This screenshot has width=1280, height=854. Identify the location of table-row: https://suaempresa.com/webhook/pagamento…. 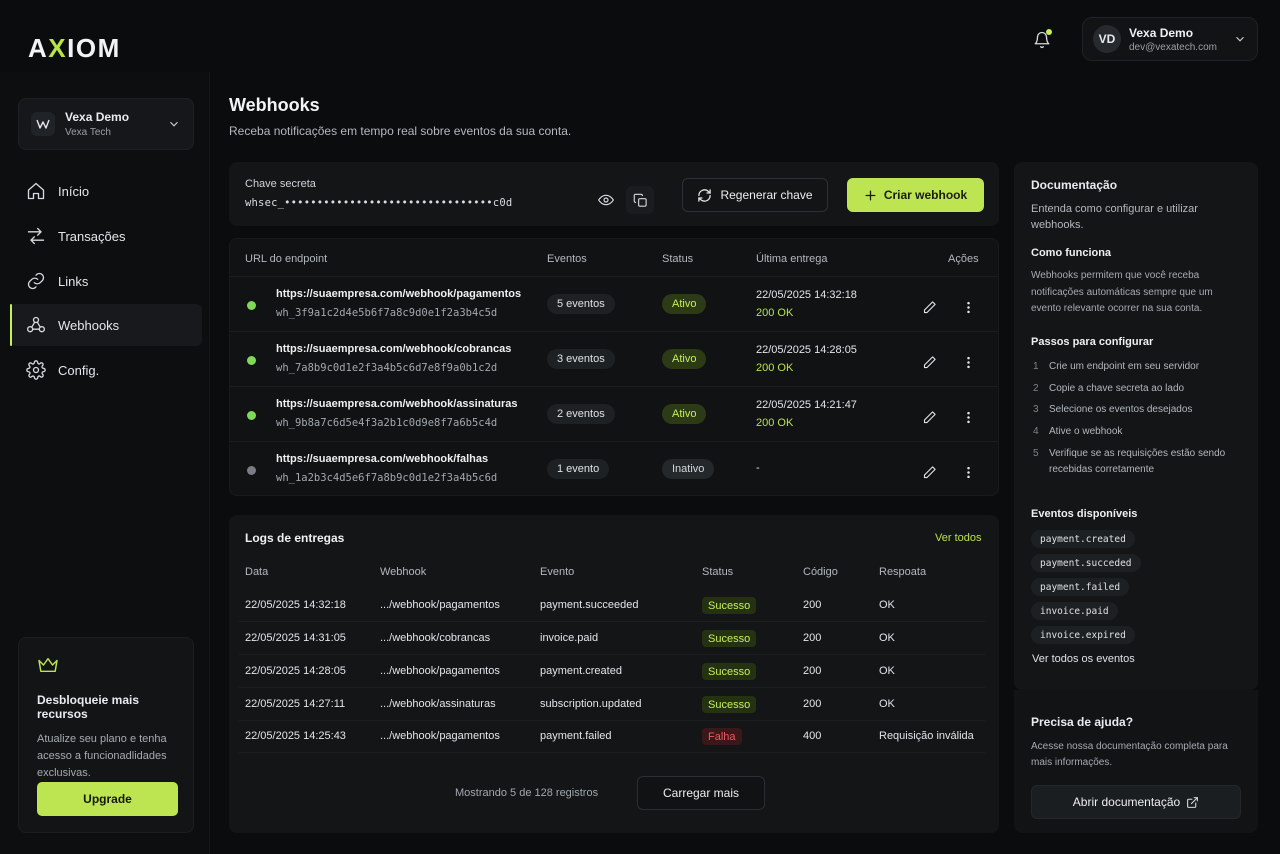
(614, 303).